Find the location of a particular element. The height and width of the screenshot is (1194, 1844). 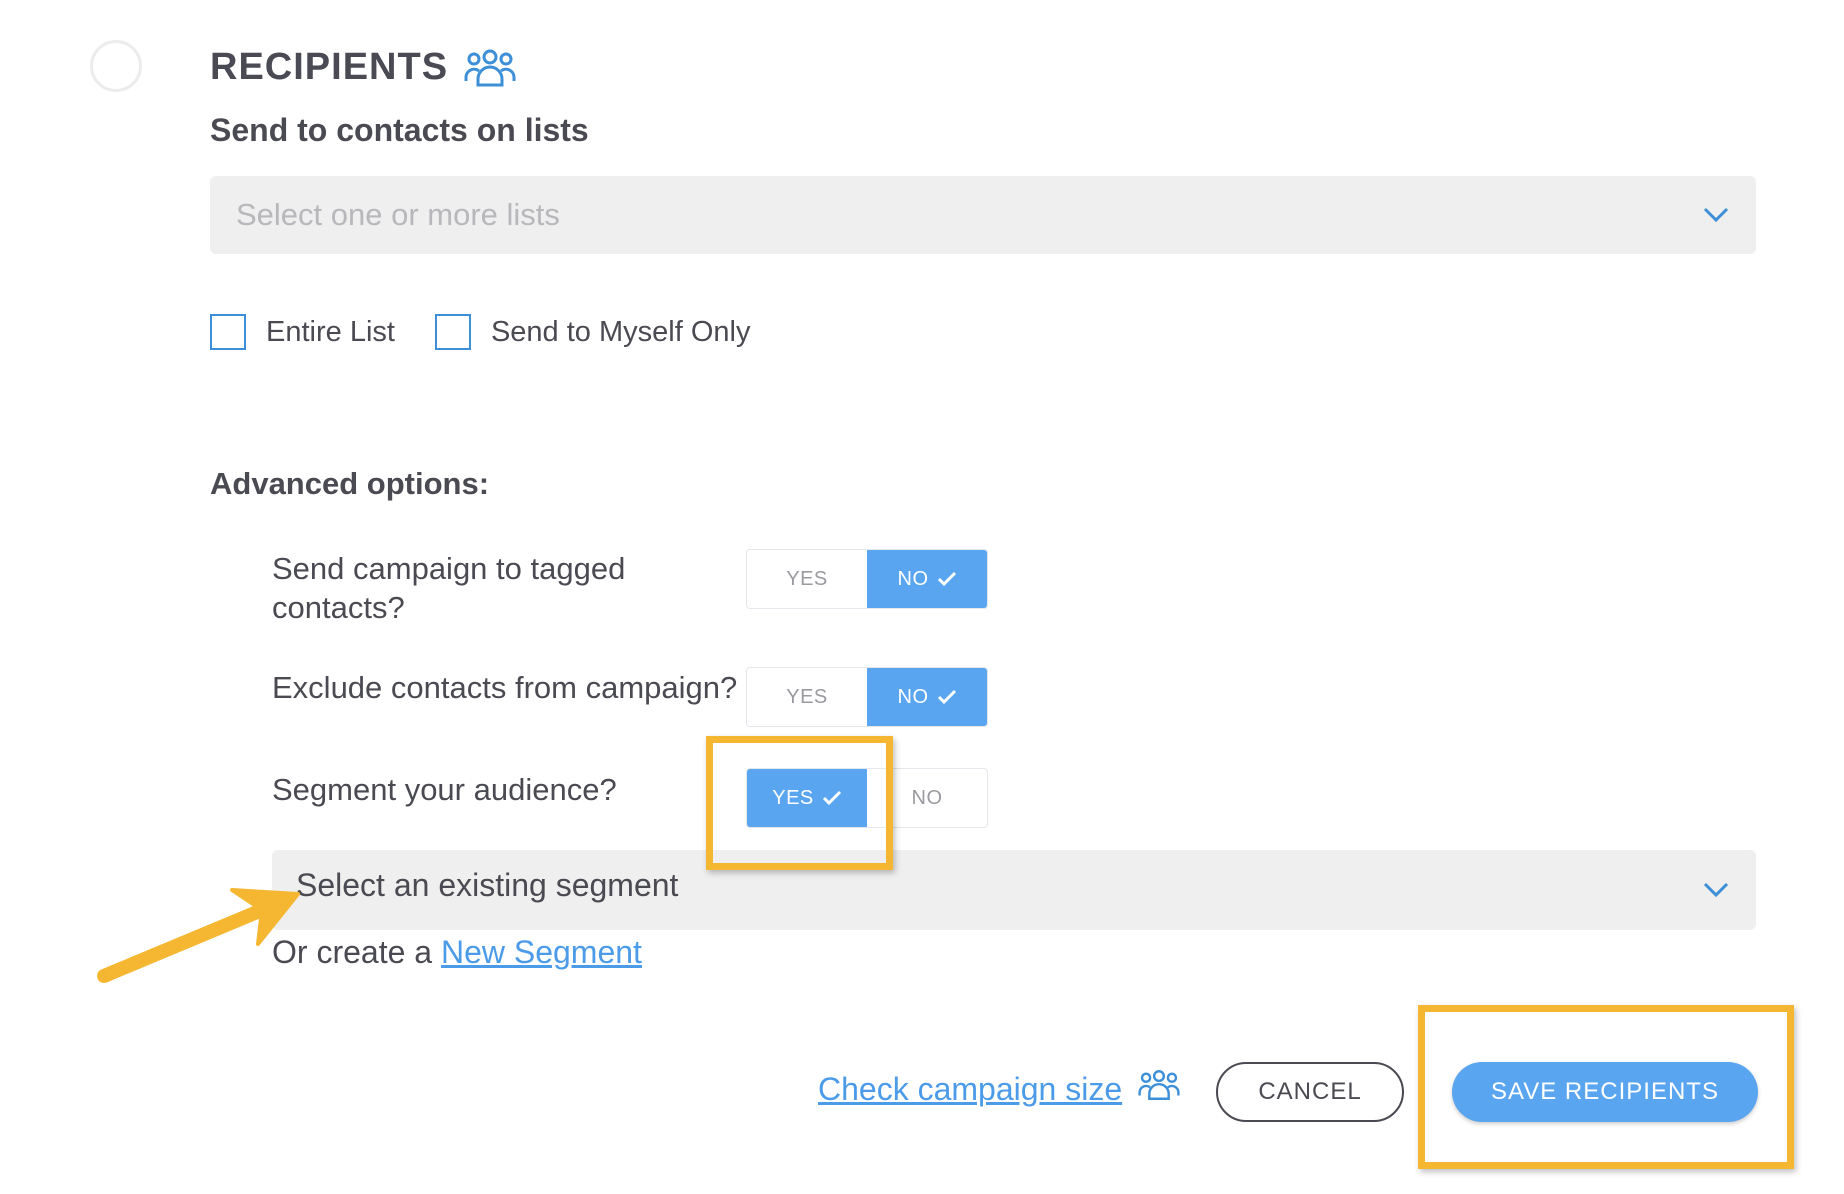

section-header: RECIPIENTS is located at coordinates (363, 67).